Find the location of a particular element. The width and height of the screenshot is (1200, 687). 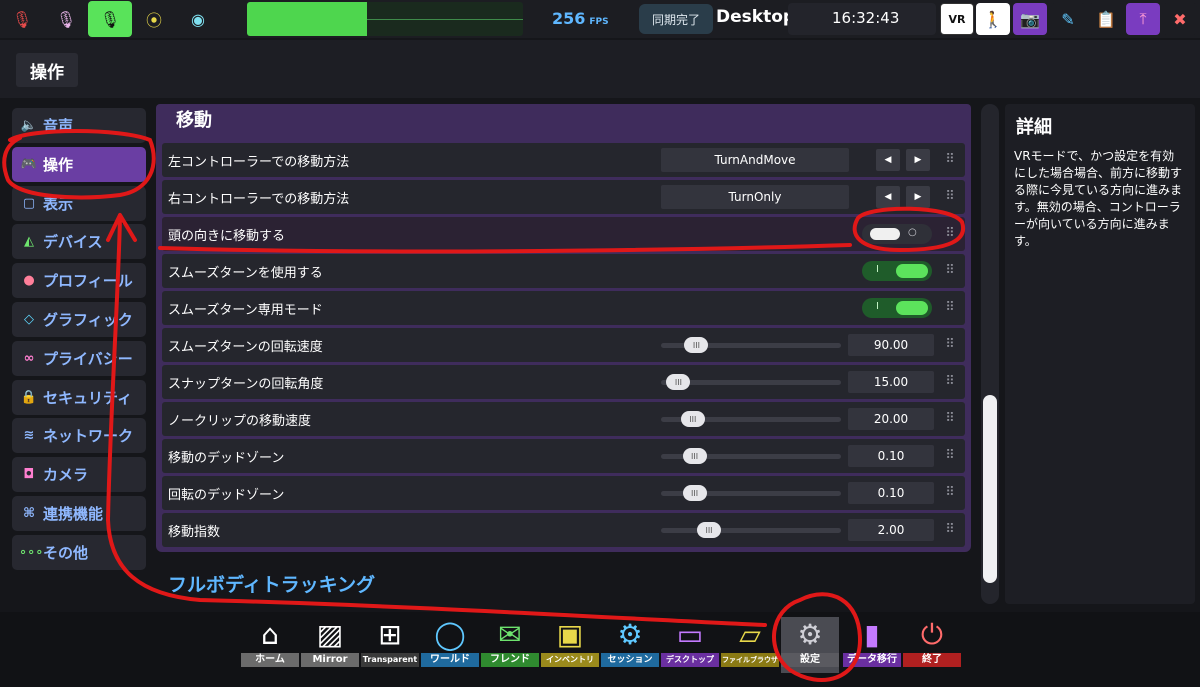

clipboard-icon: 📋 is located at coordinates (1106, 19).